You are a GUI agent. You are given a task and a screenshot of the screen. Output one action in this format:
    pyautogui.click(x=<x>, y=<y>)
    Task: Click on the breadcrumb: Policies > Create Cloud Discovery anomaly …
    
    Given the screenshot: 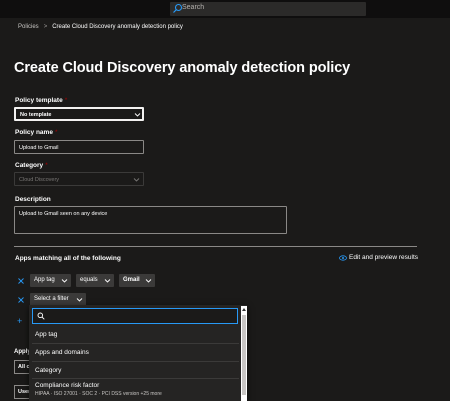 What is the action you would take?
    pyautogui.click(x=100, y=27)
    